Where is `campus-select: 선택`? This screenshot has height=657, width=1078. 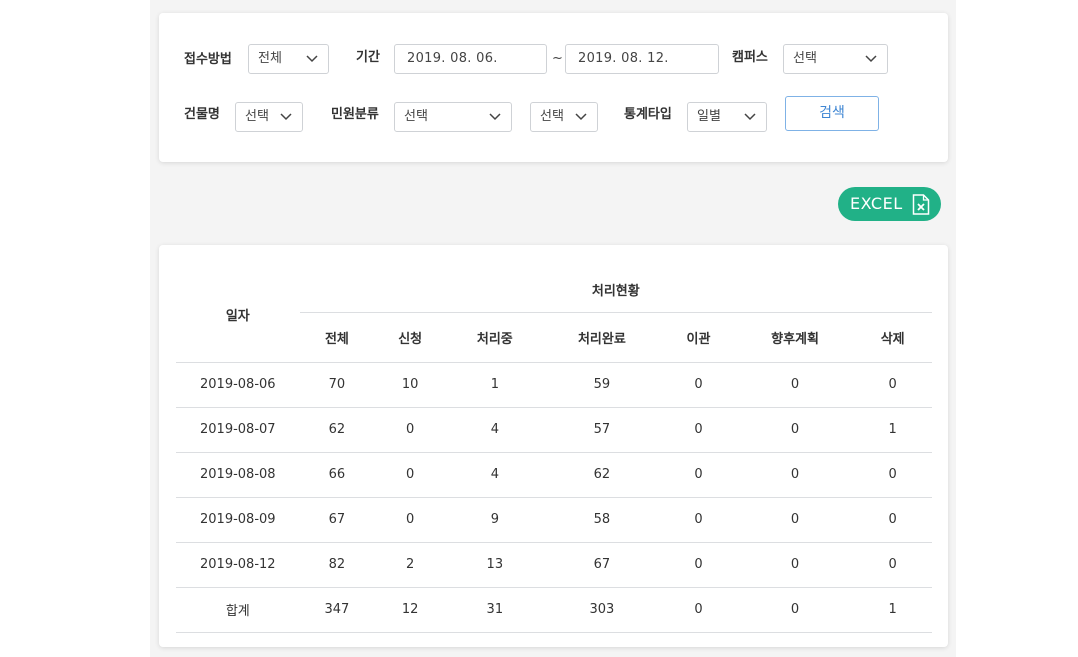
campus-select: 선택 is located at coordinates (835, 59).